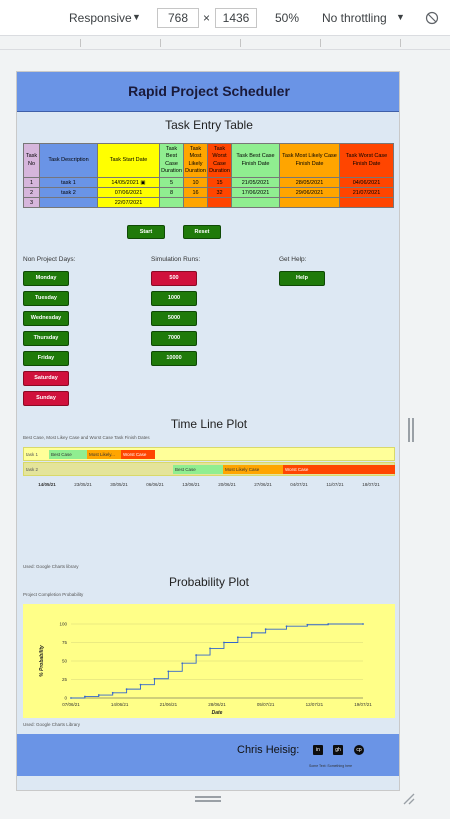 This screenshot has width=450, height=819. I want to click on day-button-tuesday: Tuesday, so click(46, 298).